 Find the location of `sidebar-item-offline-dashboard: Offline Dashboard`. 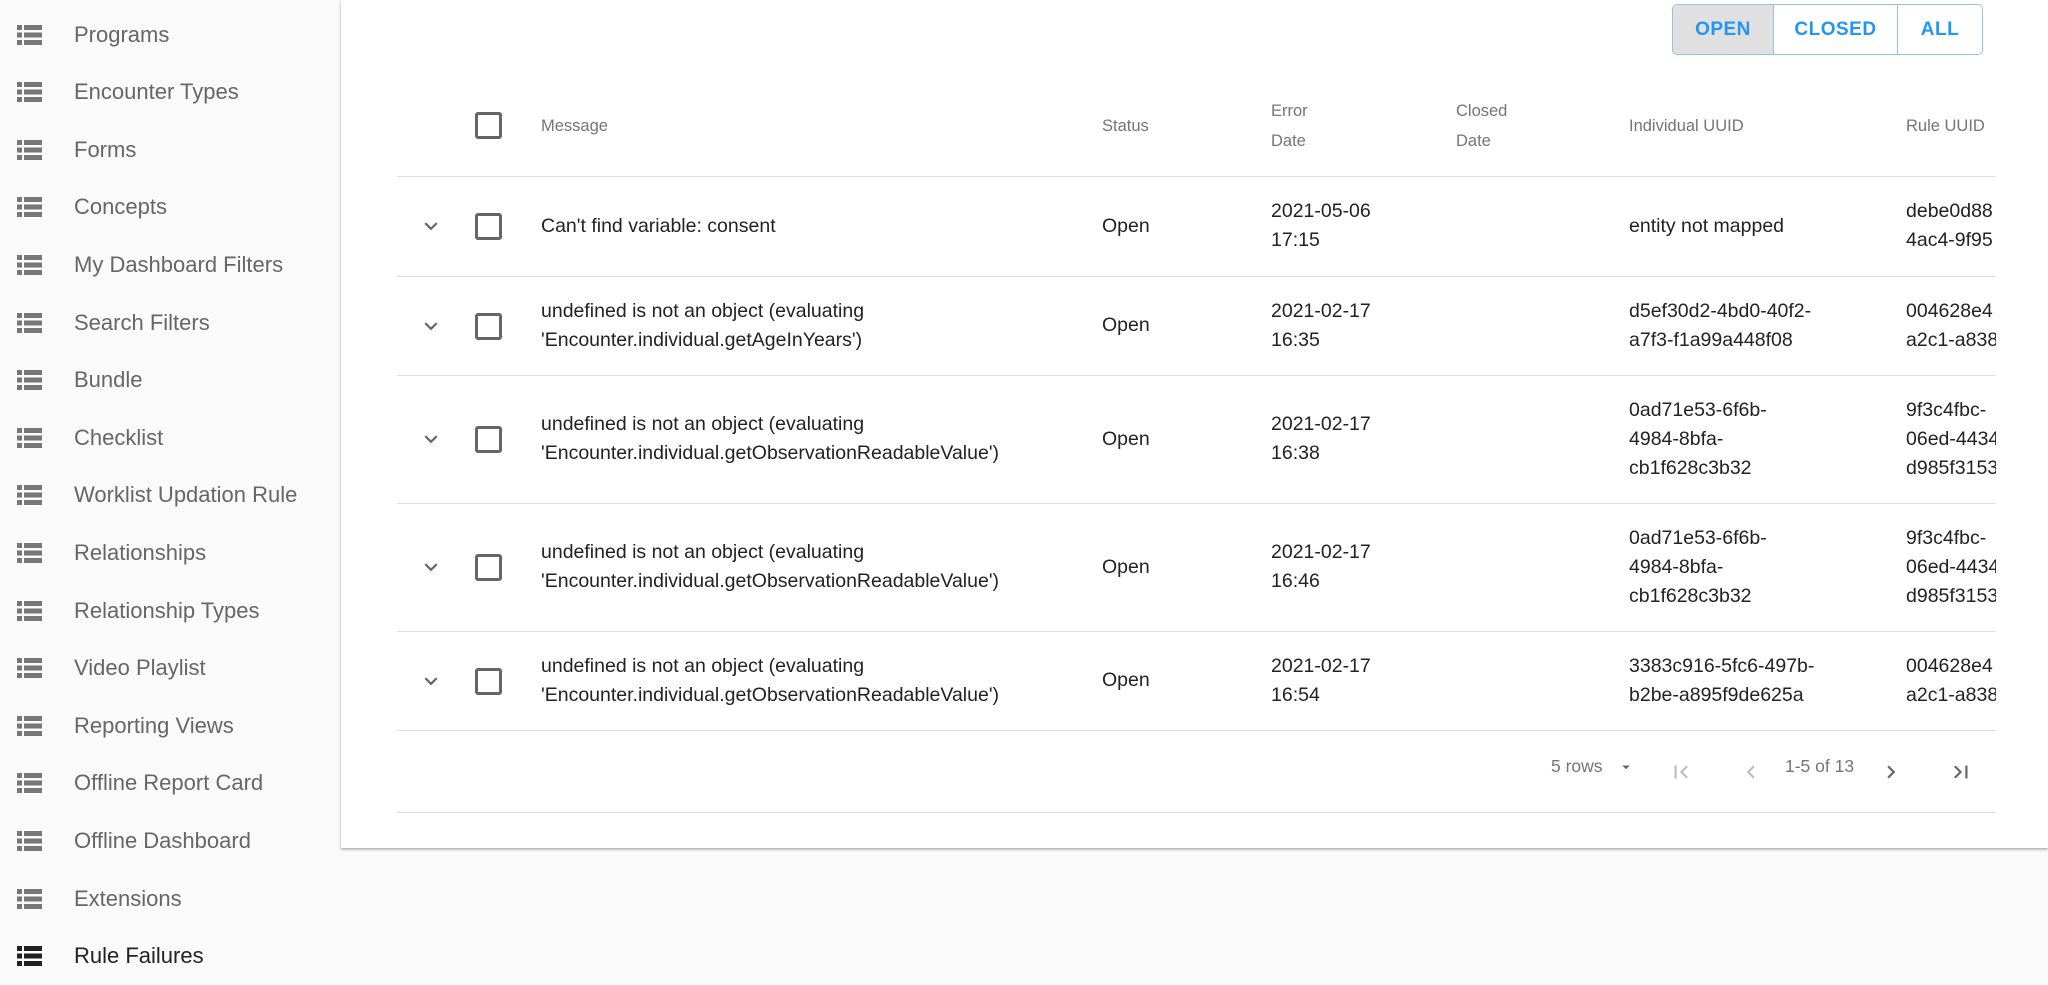

sidebar-item-offline-dashboard: Offline Dashboard is located at coordinates (170, 840).